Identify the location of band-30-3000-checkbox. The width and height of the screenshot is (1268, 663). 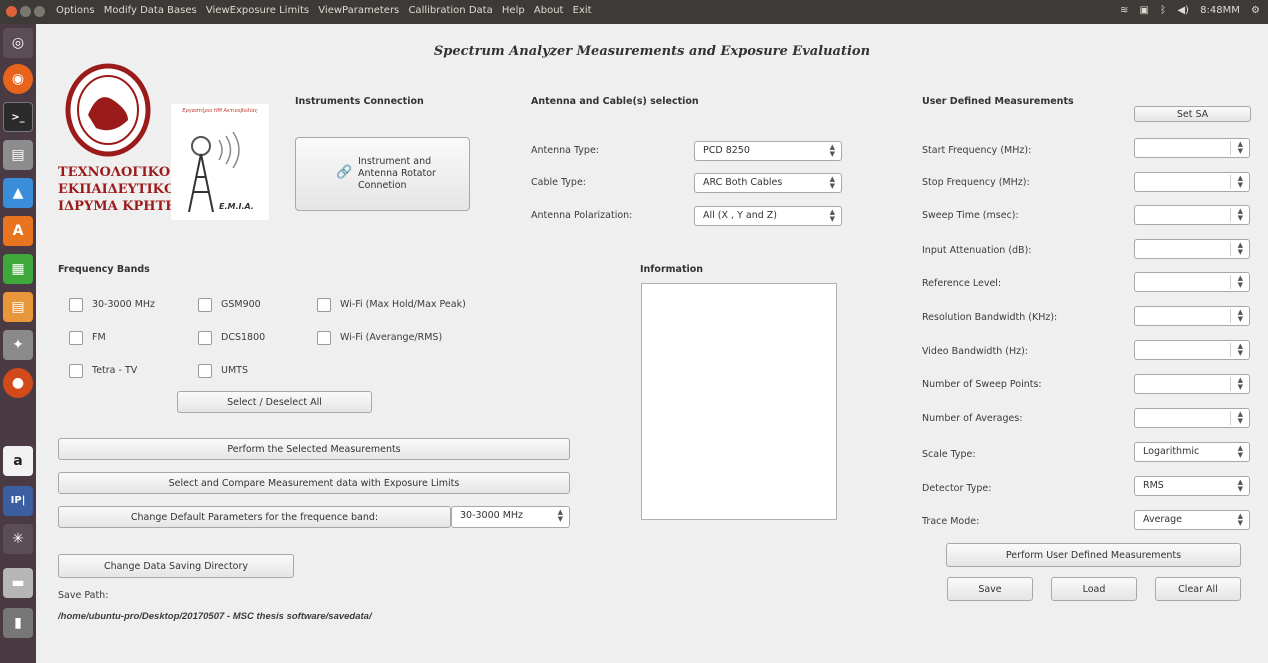
(76, 305).